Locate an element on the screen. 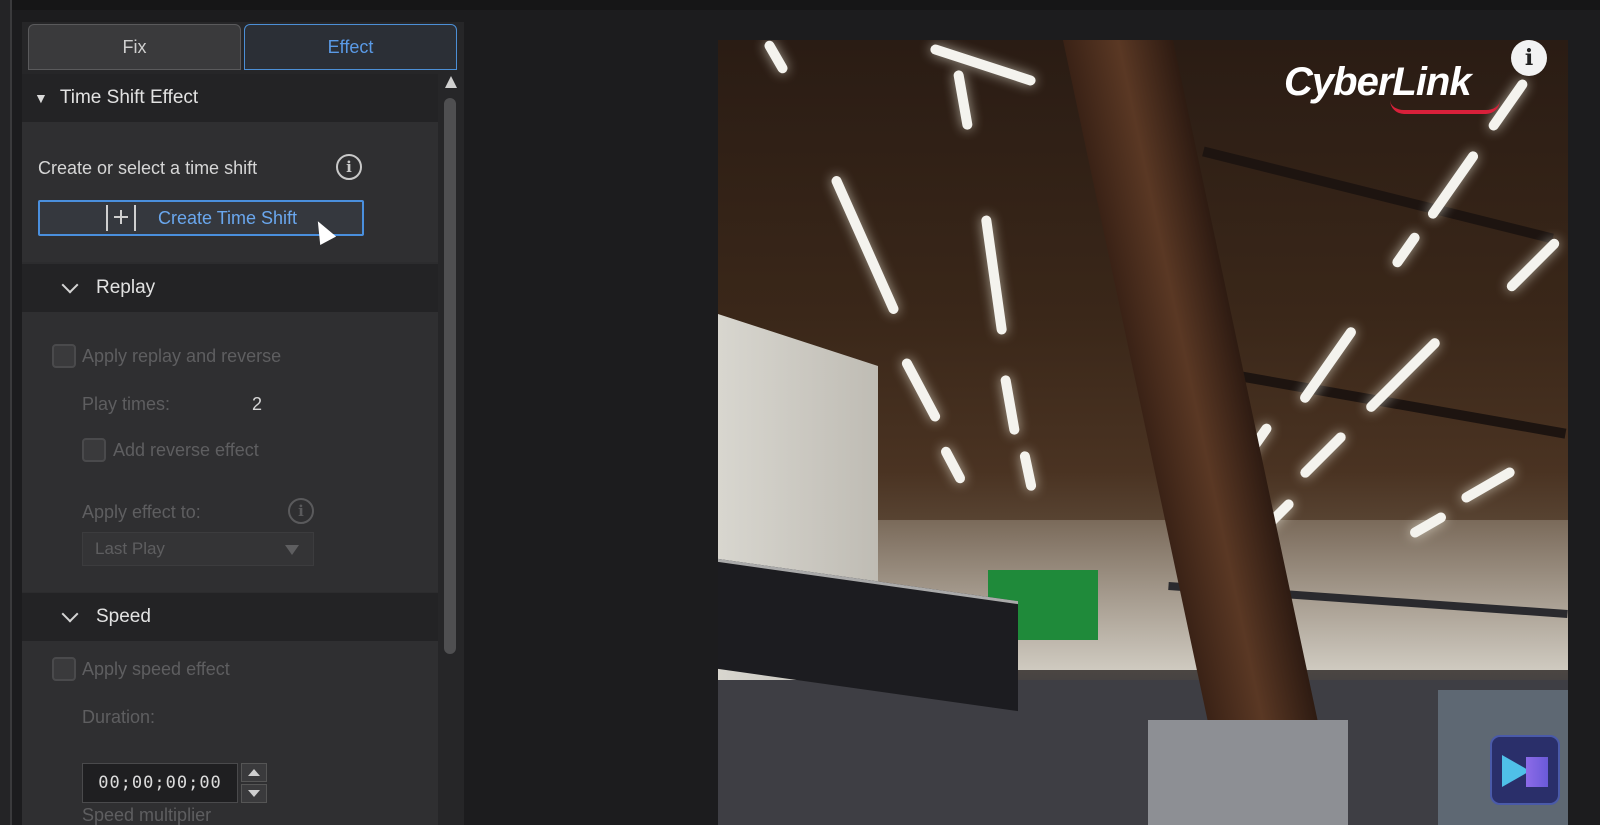  add-reverse-label: Add reverse effect is located at coordinates (186, 450).